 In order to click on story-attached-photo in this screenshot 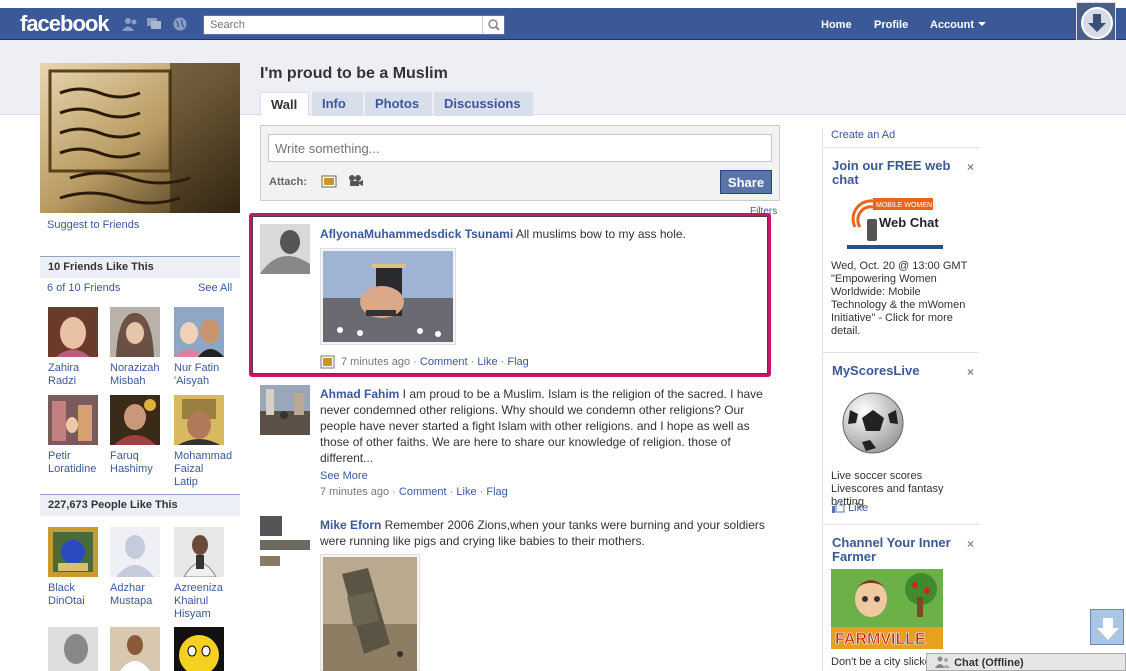, I will do `click(370, 612)`.